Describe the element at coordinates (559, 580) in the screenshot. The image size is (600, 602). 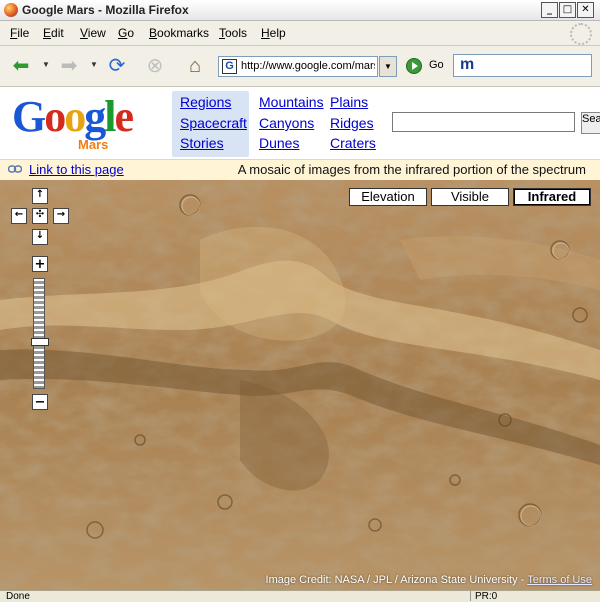
I see `terms-of-use-link: Terms of Use` at that location.